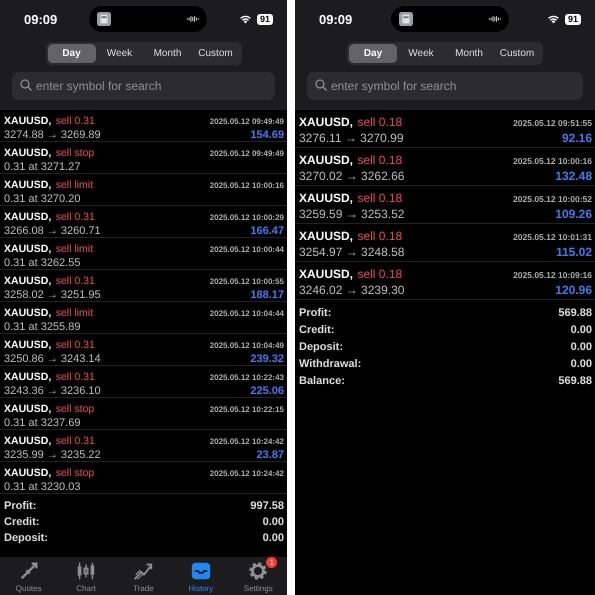  Describe the element at coordinates (247, 281) in the screenshot. I see `deal-time: 2025.05.12 10:00:55` at that location.